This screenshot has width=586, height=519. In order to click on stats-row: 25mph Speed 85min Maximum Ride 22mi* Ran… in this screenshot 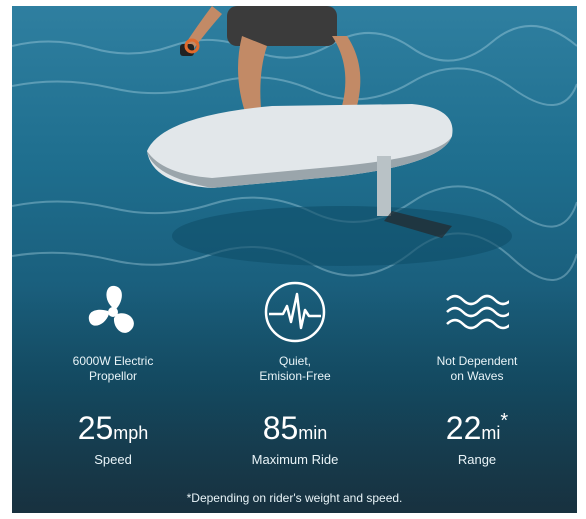, I will do `click(294, 445)`.